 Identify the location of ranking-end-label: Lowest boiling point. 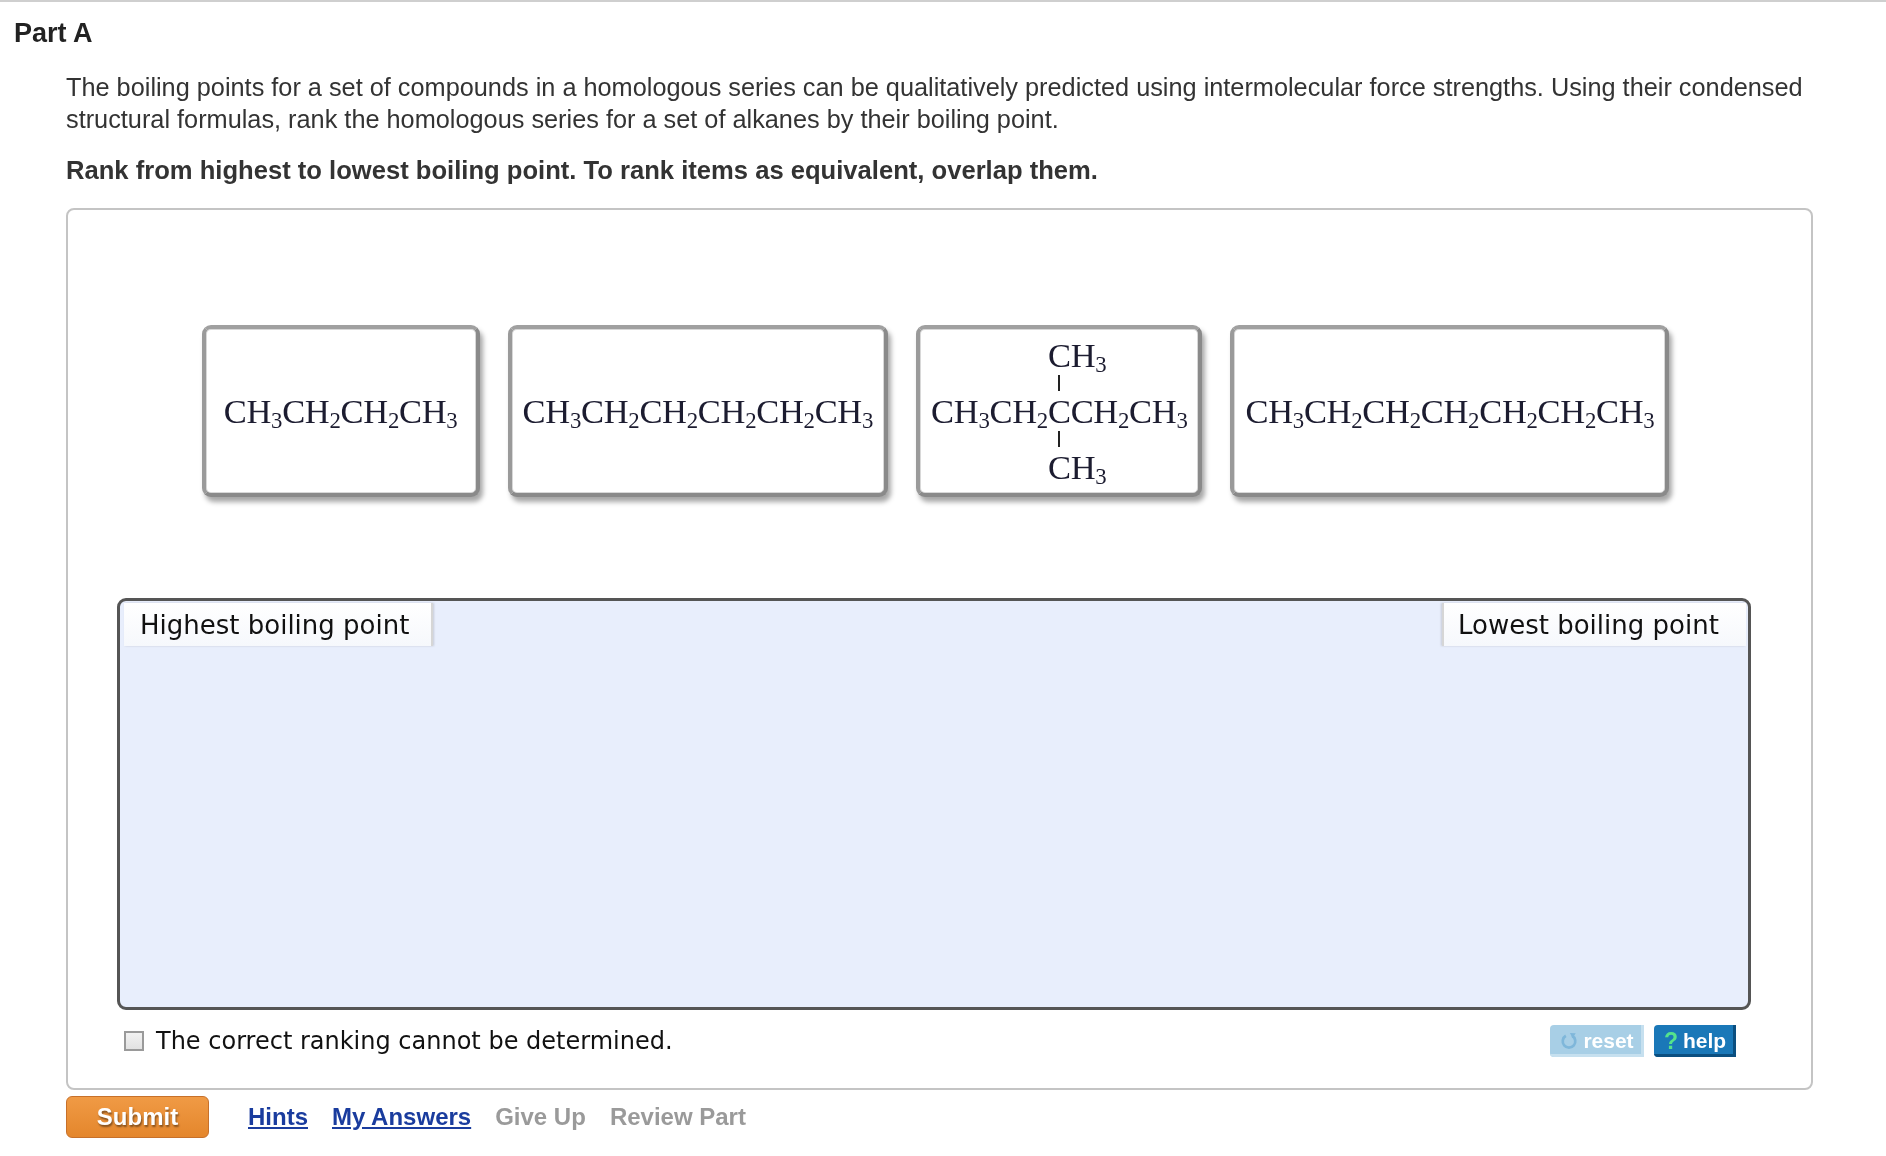
(1594, 624).